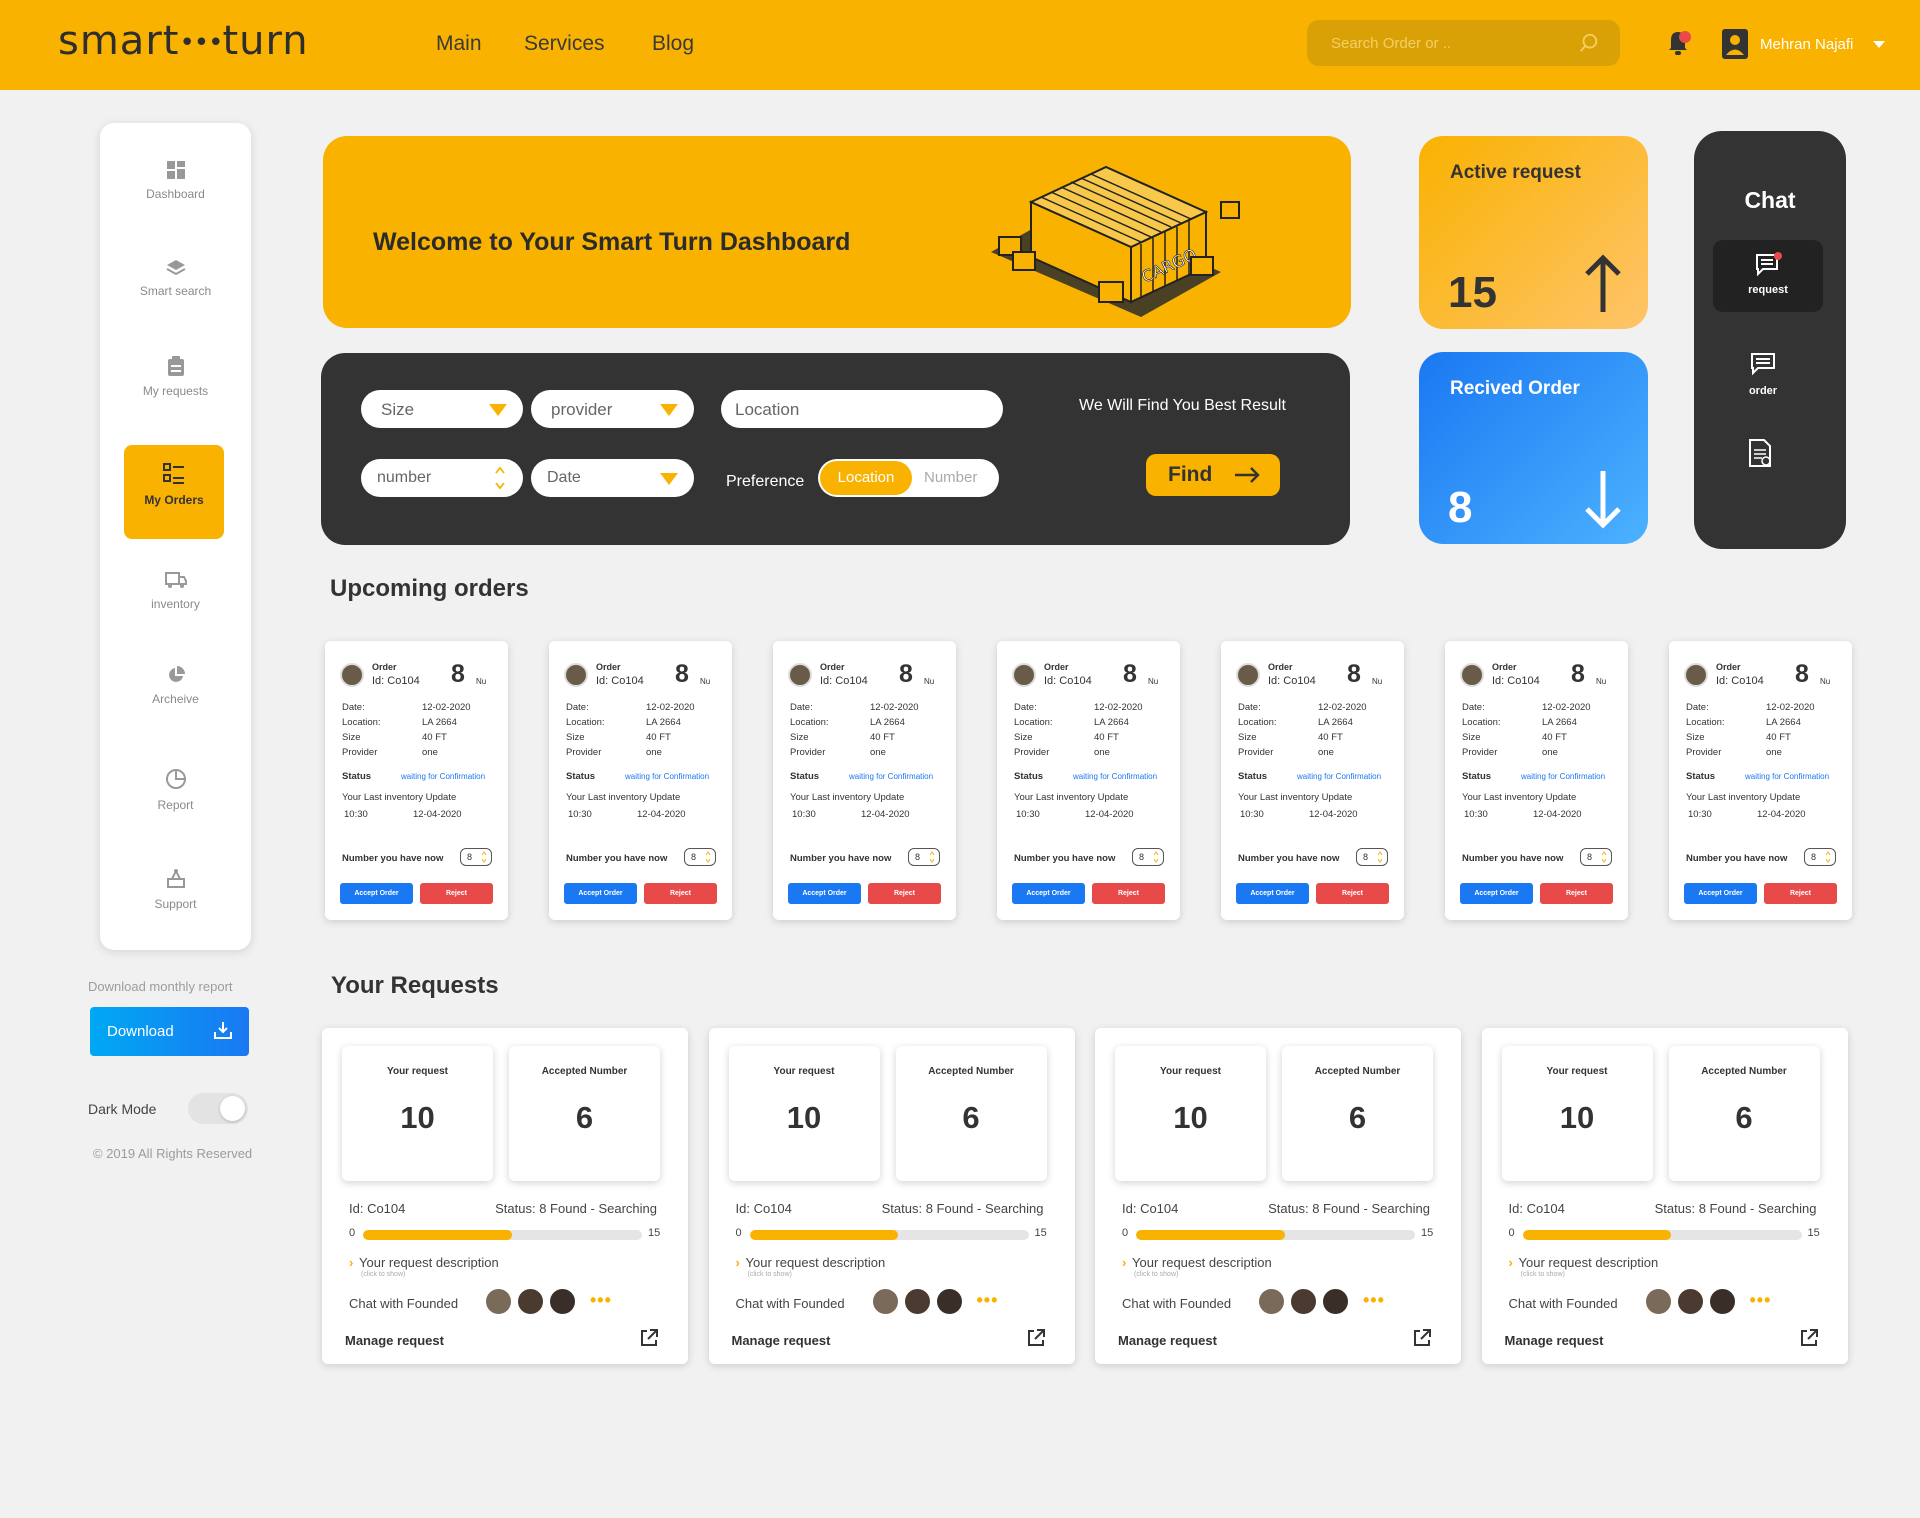 This screenshot has width=1920, height=1518. Describe the element at coordinates (1451, 43) in the screenshot. I see `search-input` at that location.